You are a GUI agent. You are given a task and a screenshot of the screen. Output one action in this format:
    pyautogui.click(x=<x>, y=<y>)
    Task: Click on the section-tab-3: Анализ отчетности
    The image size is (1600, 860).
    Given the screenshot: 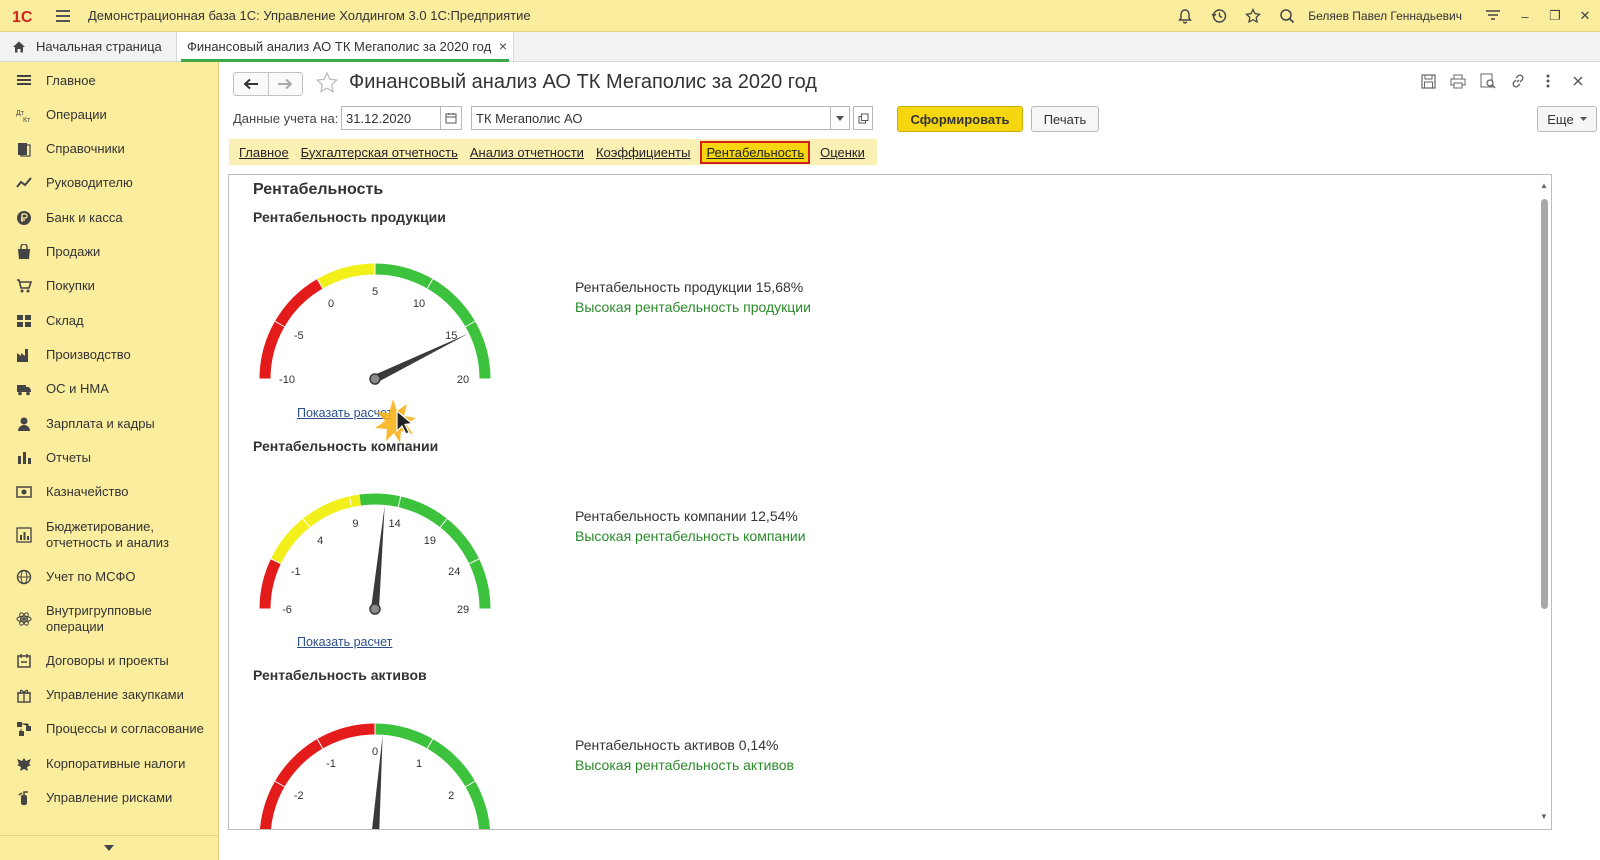 What is the action you would take?
    pyautogui.click(x=527, y=152)
    